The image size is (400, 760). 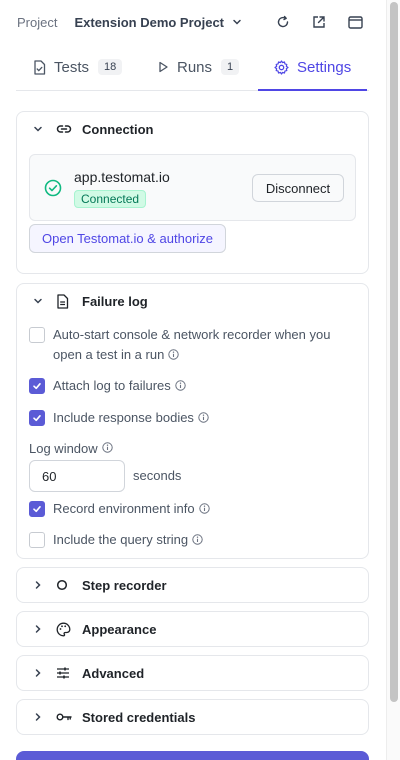 I want to click on key-icon, so click(x=64, y=717).